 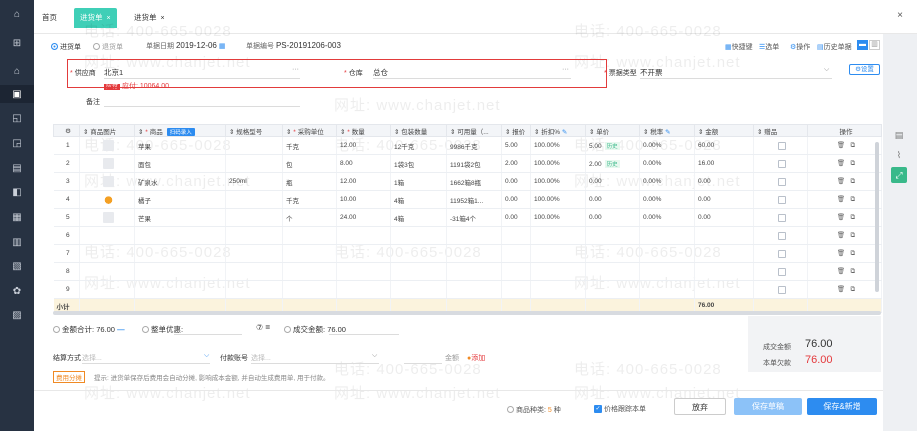 I want to click on operate-button: ⚙操作, so click(x=800, y=47).